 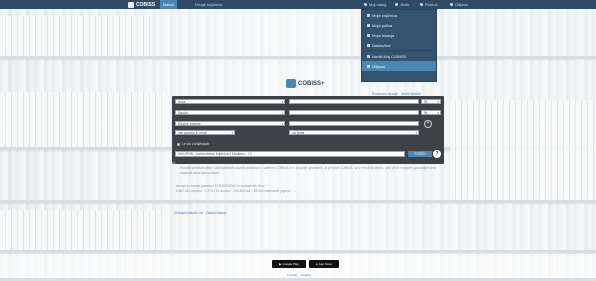 I want to click on shelf-icon, so click(x=368, y=25).